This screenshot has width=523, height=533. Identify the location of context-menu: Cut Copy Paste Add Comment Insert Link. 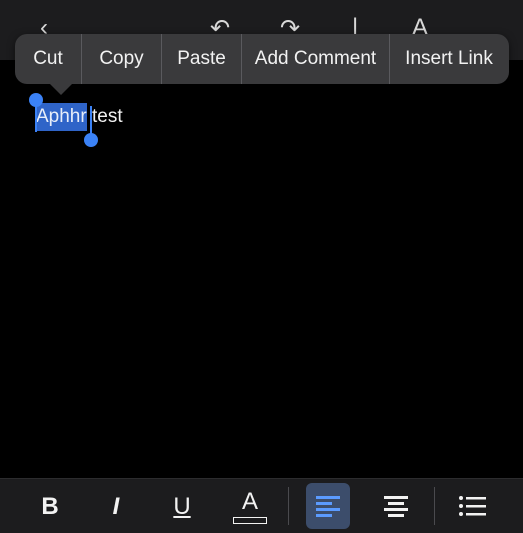
(262, 59).